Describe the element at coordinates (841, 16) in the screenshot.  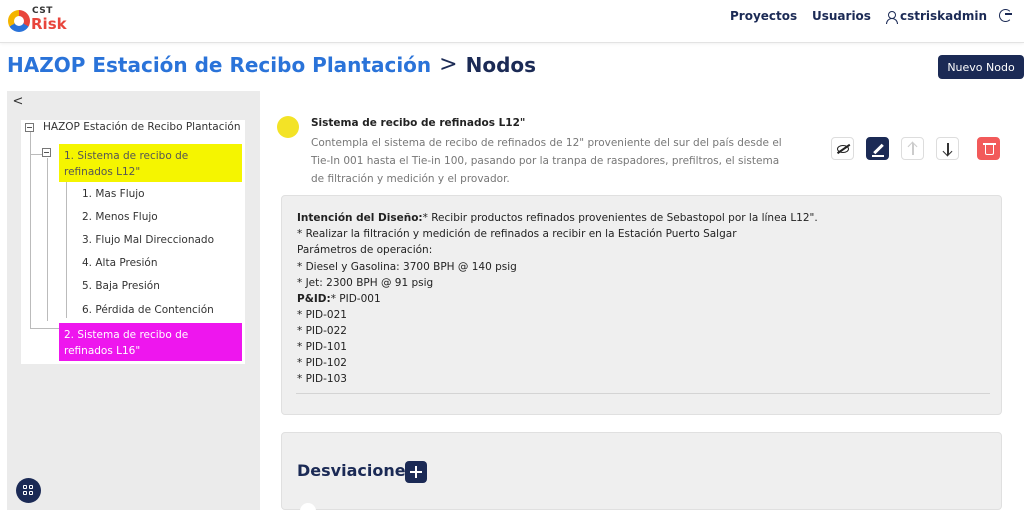
I see `nav-usuarios: Usuarios` at that location.